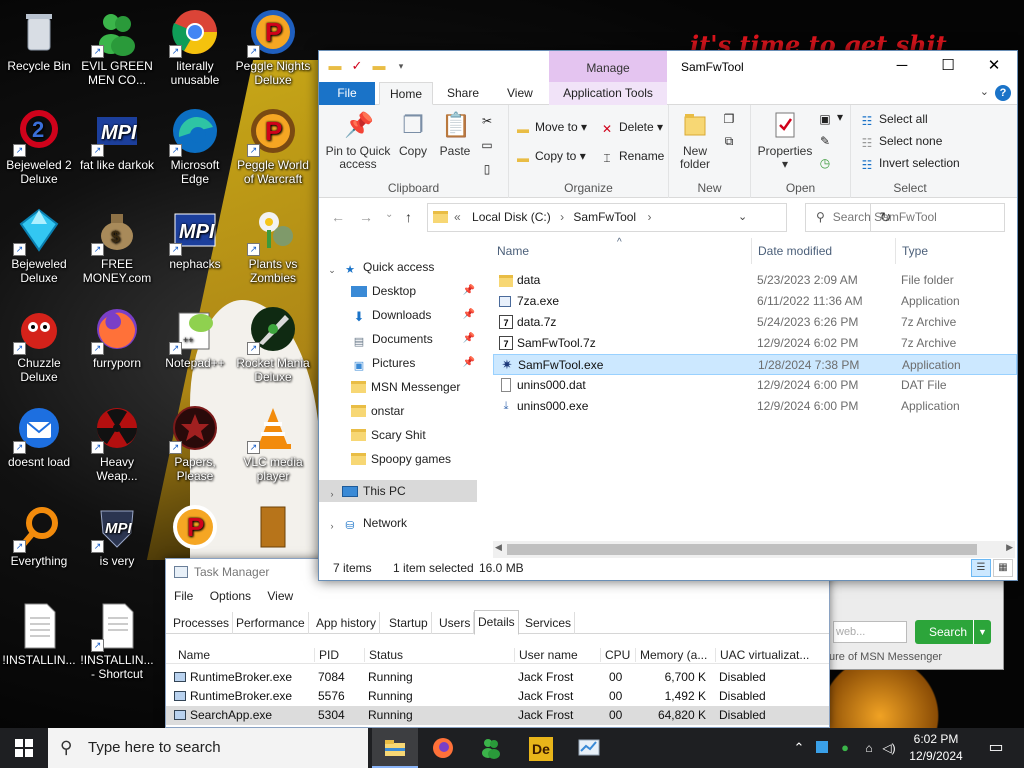 This screenshot has height=768, width=1024. I want to click on tm-col-cpu: CPU, so click(615, 655).